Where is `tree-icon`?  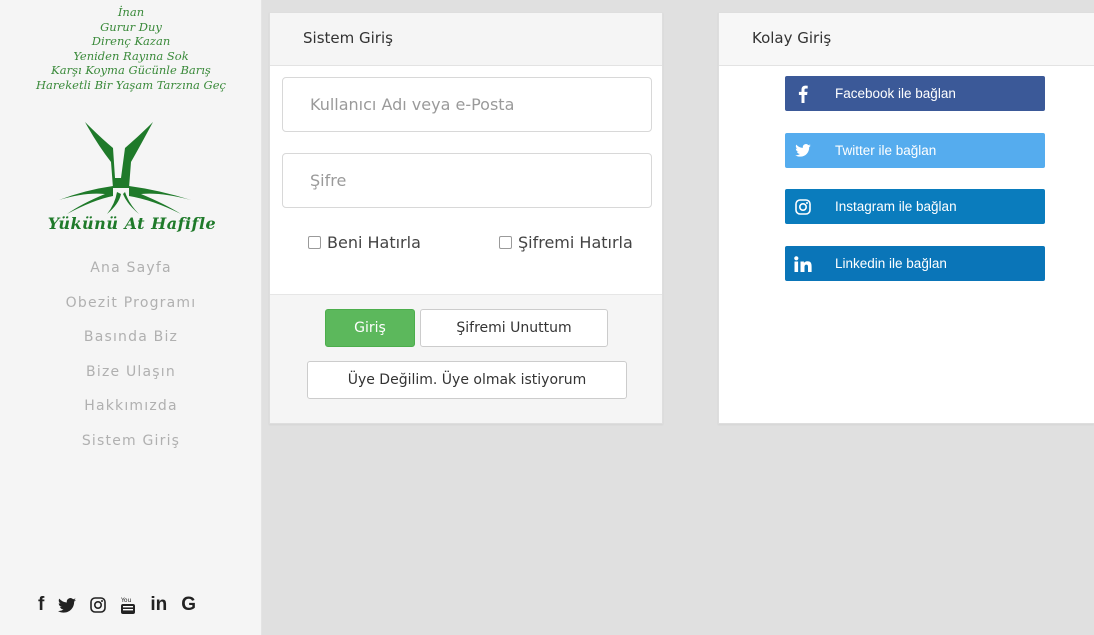 tree-icon is located at coordinates (125, 168).